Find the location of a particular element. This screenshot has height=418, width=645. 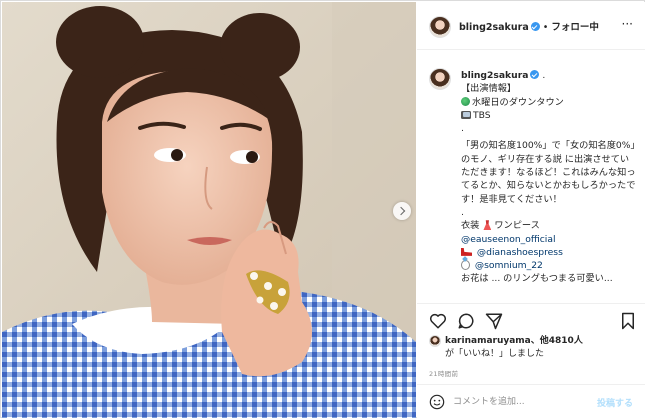

heart-icon is located at coordinates (438, 321).